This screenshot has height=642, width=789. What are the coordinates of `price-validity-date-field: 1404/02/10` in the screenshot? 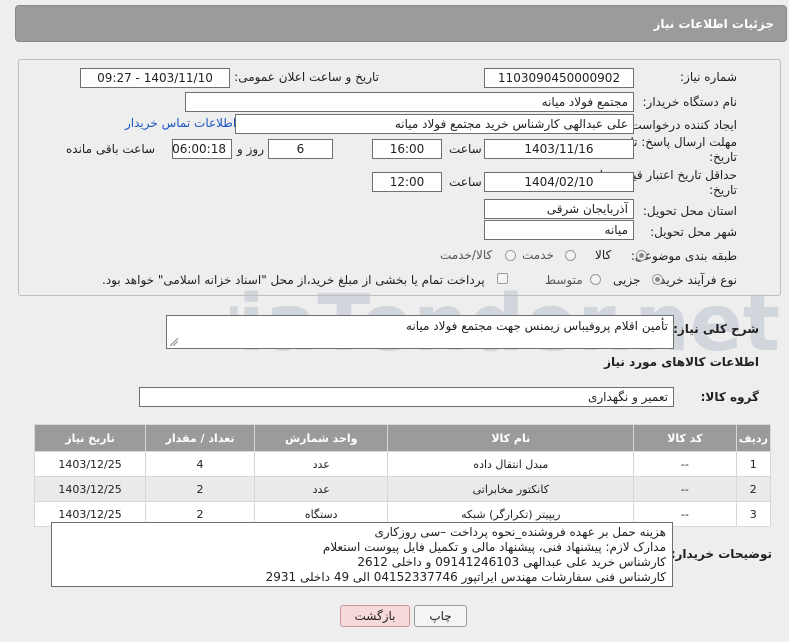 It's located at (559, 182).